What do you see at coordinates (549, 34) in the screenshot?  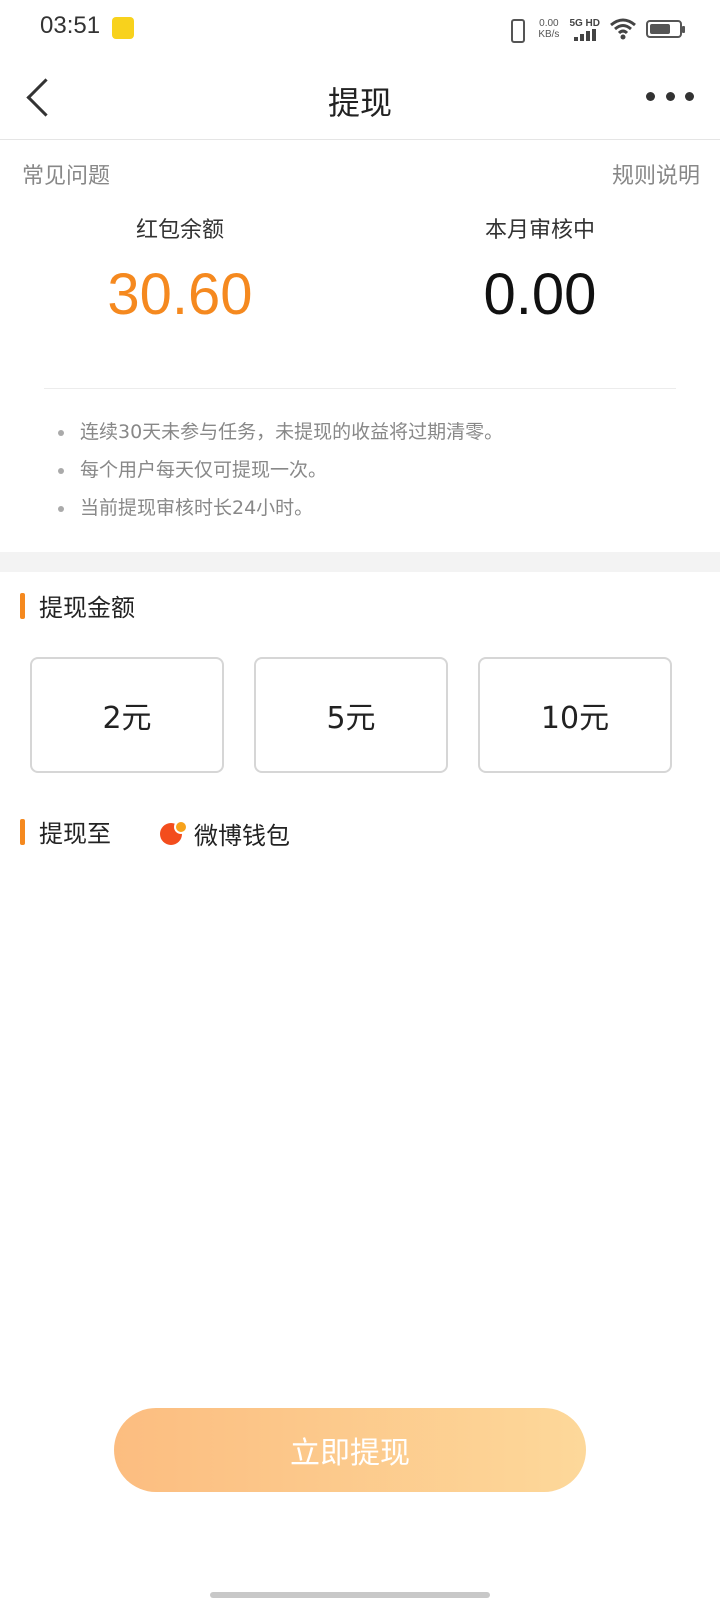 I see `net-speed-unit: KB/s` at bounding box center [549, 34].